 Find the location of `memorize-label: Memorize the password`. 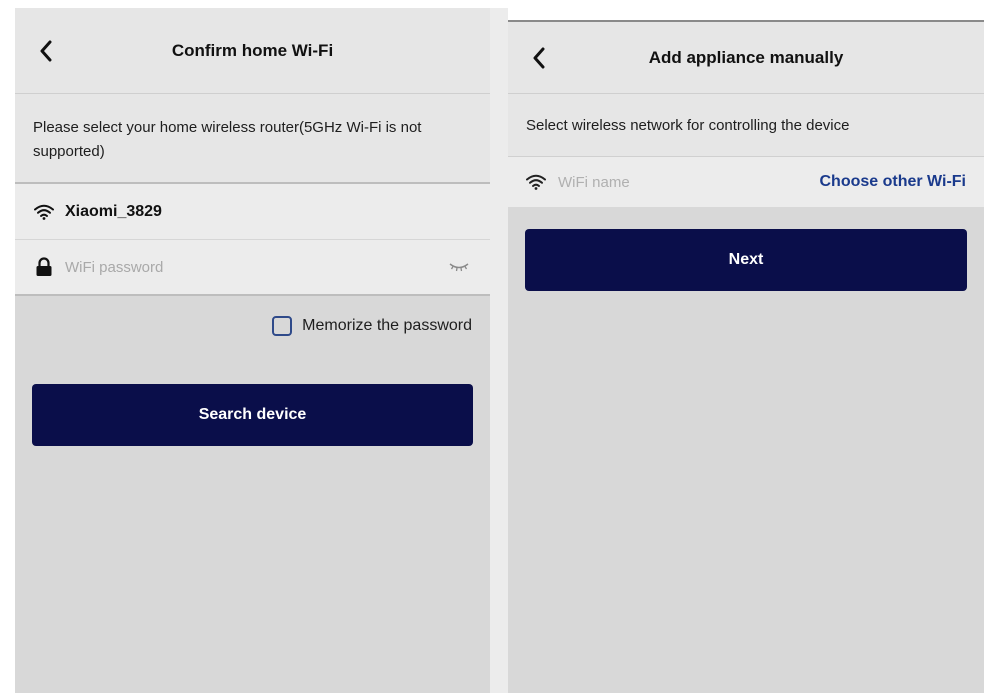

memorize-label: Memorize the password is located at coordinates (387, 325).